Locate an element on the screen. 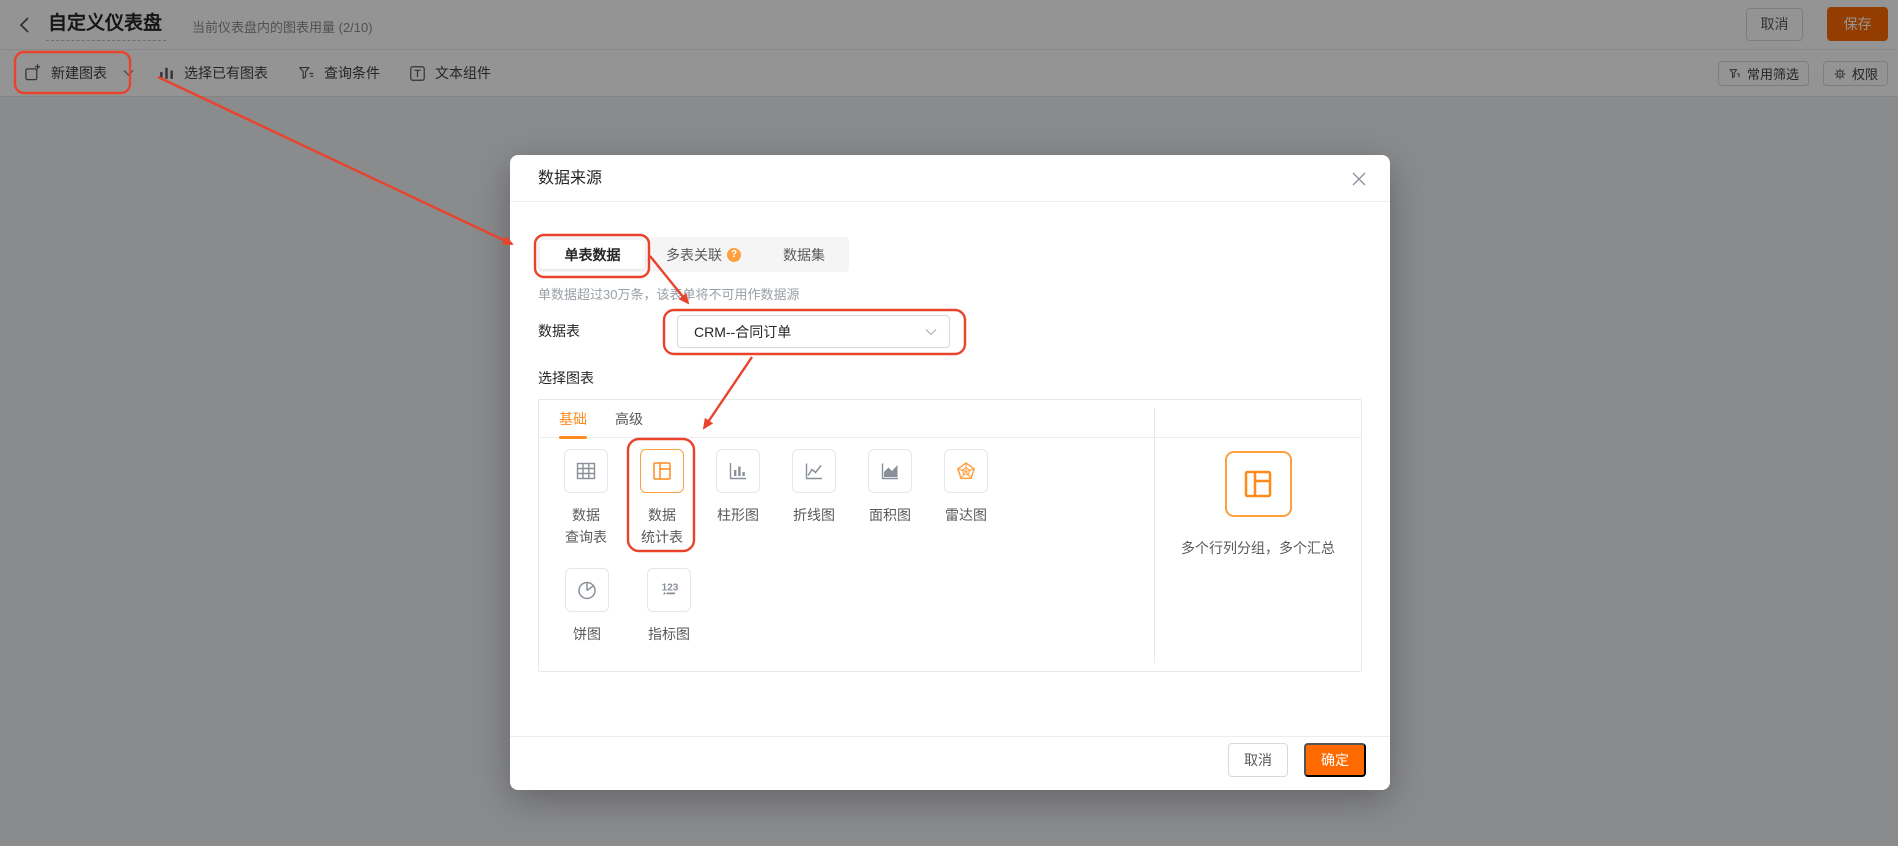  tab-single-table: 单表数据 is located at coordinates (592, 254).